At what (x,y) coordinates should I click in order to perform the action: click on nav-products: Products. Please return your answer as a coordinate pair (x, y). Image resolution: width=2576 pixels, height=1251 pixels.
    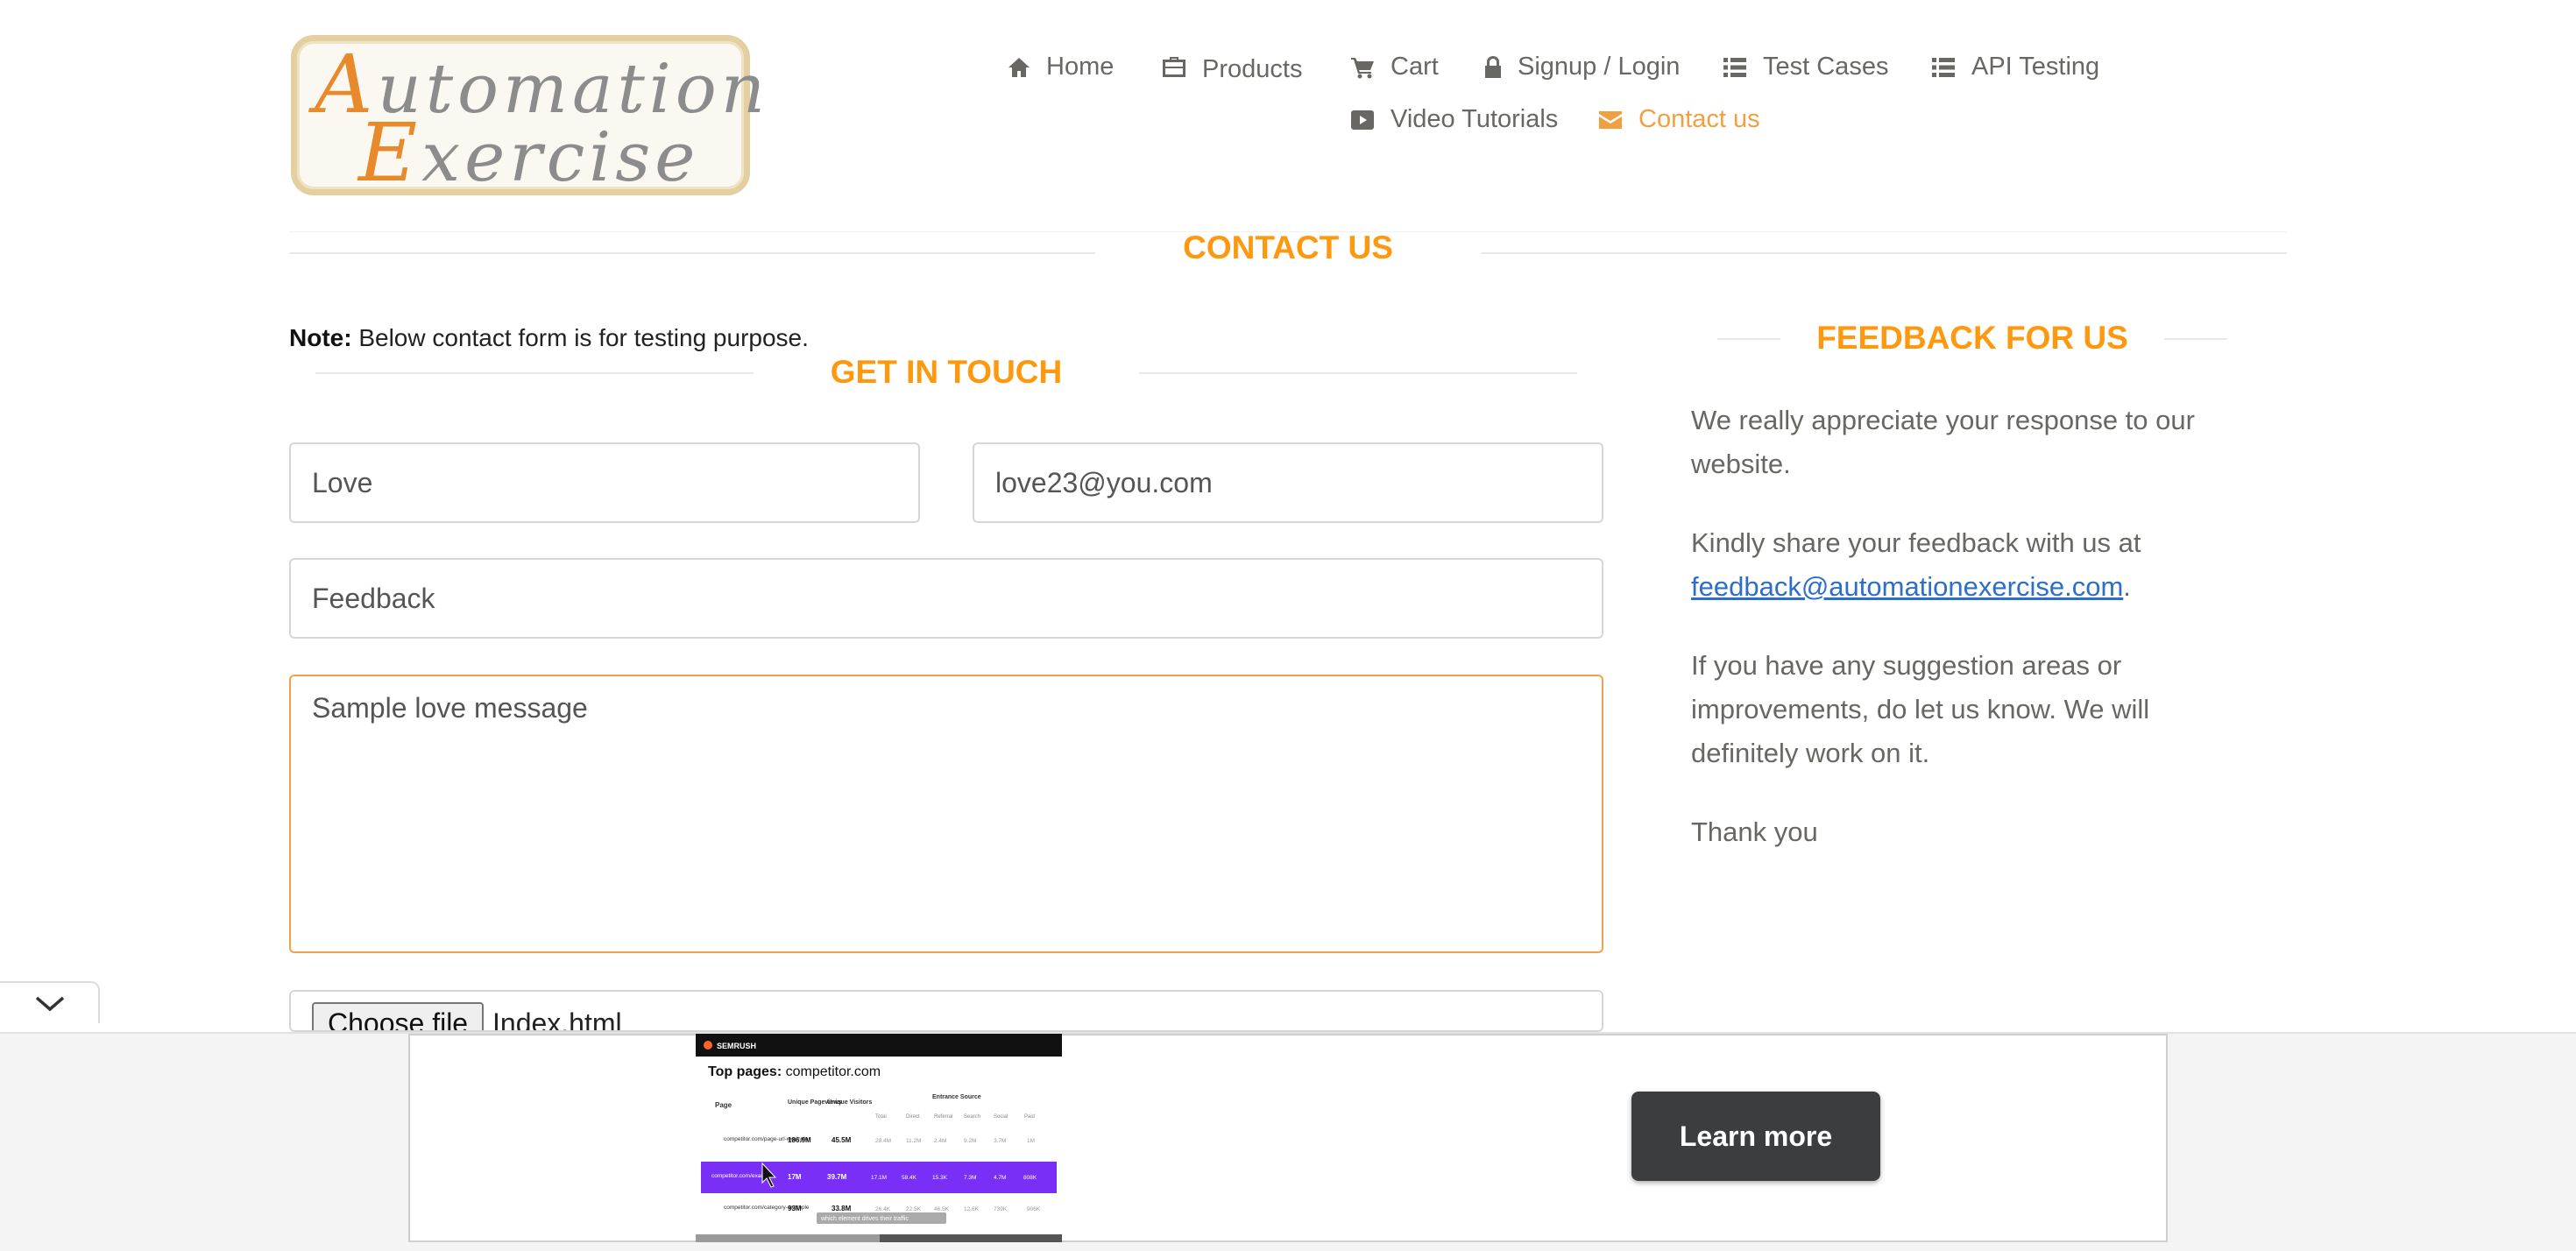
    Looking at the image, I should click on (1232, 68).